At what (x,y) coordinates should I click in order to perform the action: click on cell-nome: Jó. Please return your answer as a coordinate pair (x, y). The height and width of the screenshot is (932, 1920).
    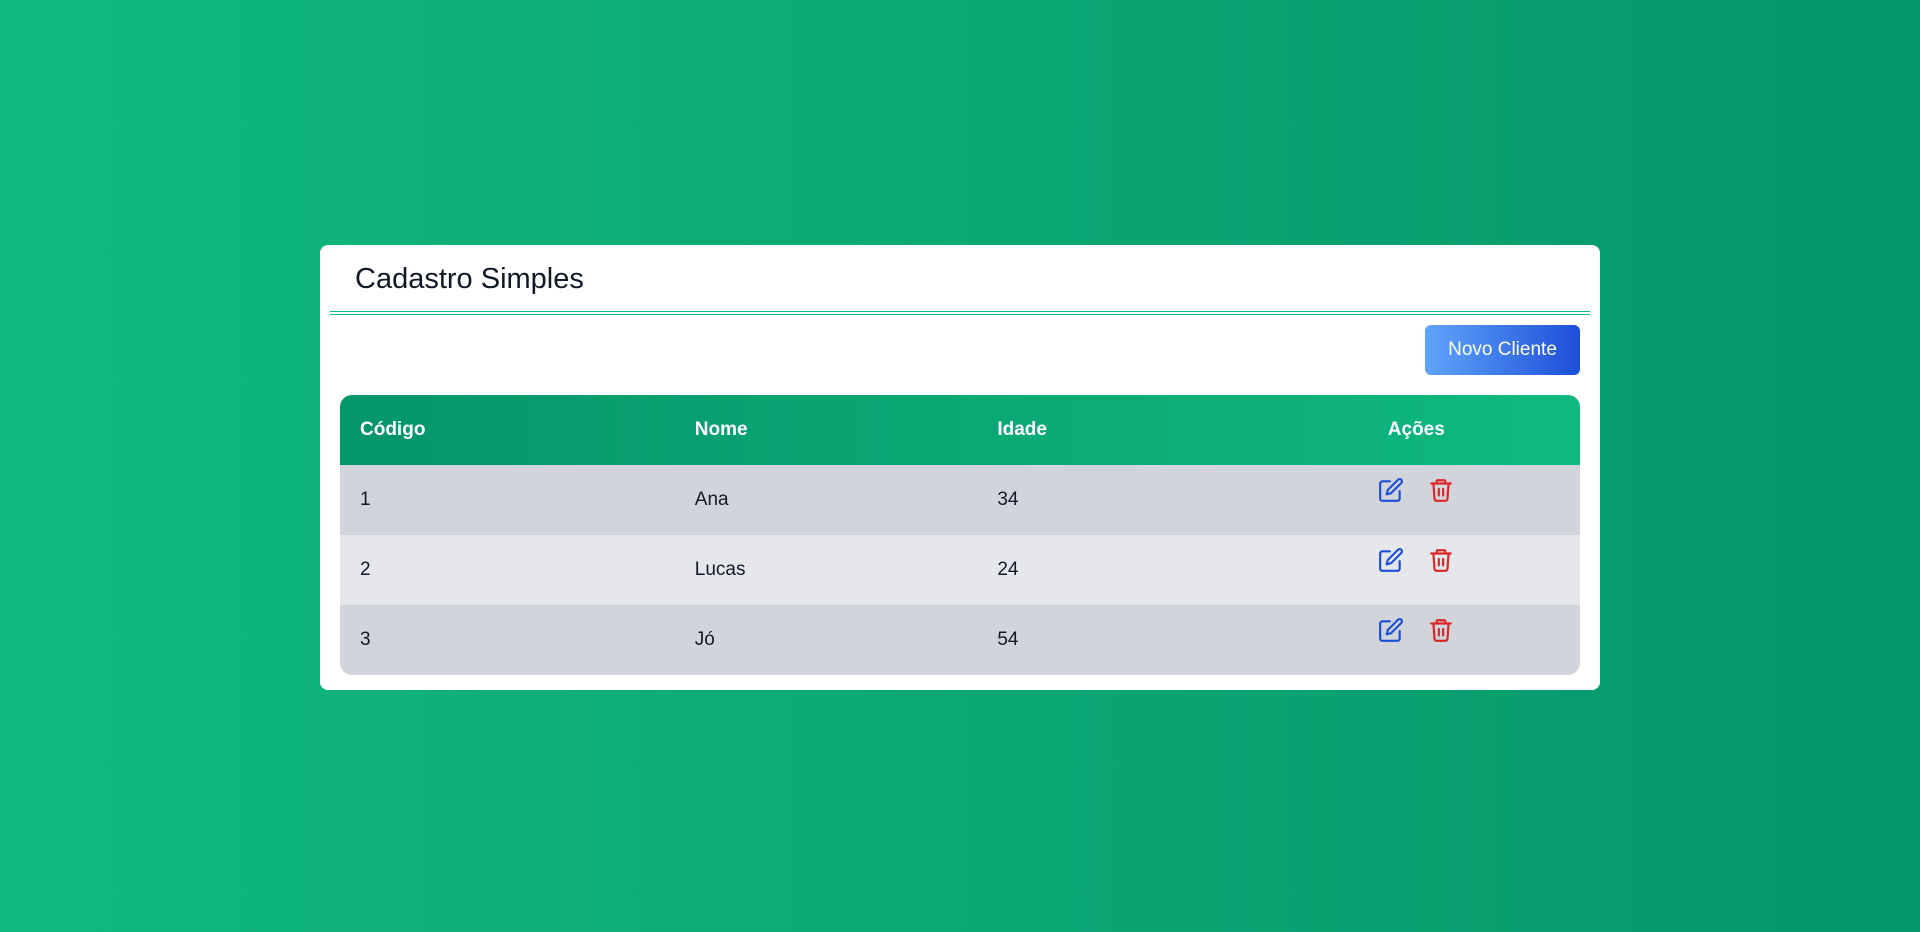
    Looking at the image, I should click on (704, 639).